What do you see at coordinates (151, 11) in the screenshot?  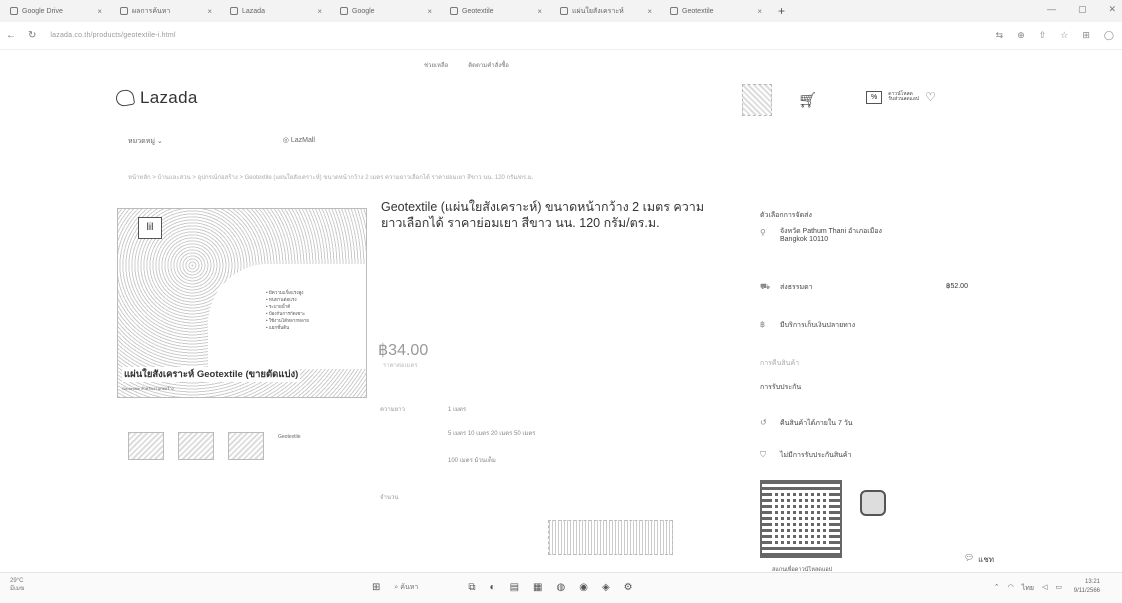 I see `tab-label: ผลการค้นหา` at bounding box center [151, 11].